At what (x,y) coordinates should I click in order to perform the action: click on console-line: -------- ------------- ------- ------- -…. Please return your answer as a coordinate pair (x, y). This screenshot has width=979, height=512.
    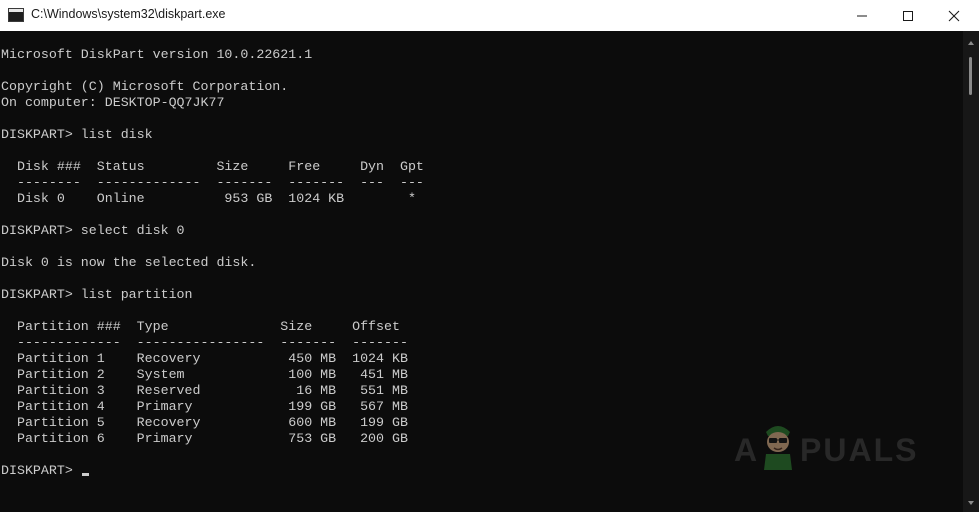
    Looking at the image, I should click on (212, 182).